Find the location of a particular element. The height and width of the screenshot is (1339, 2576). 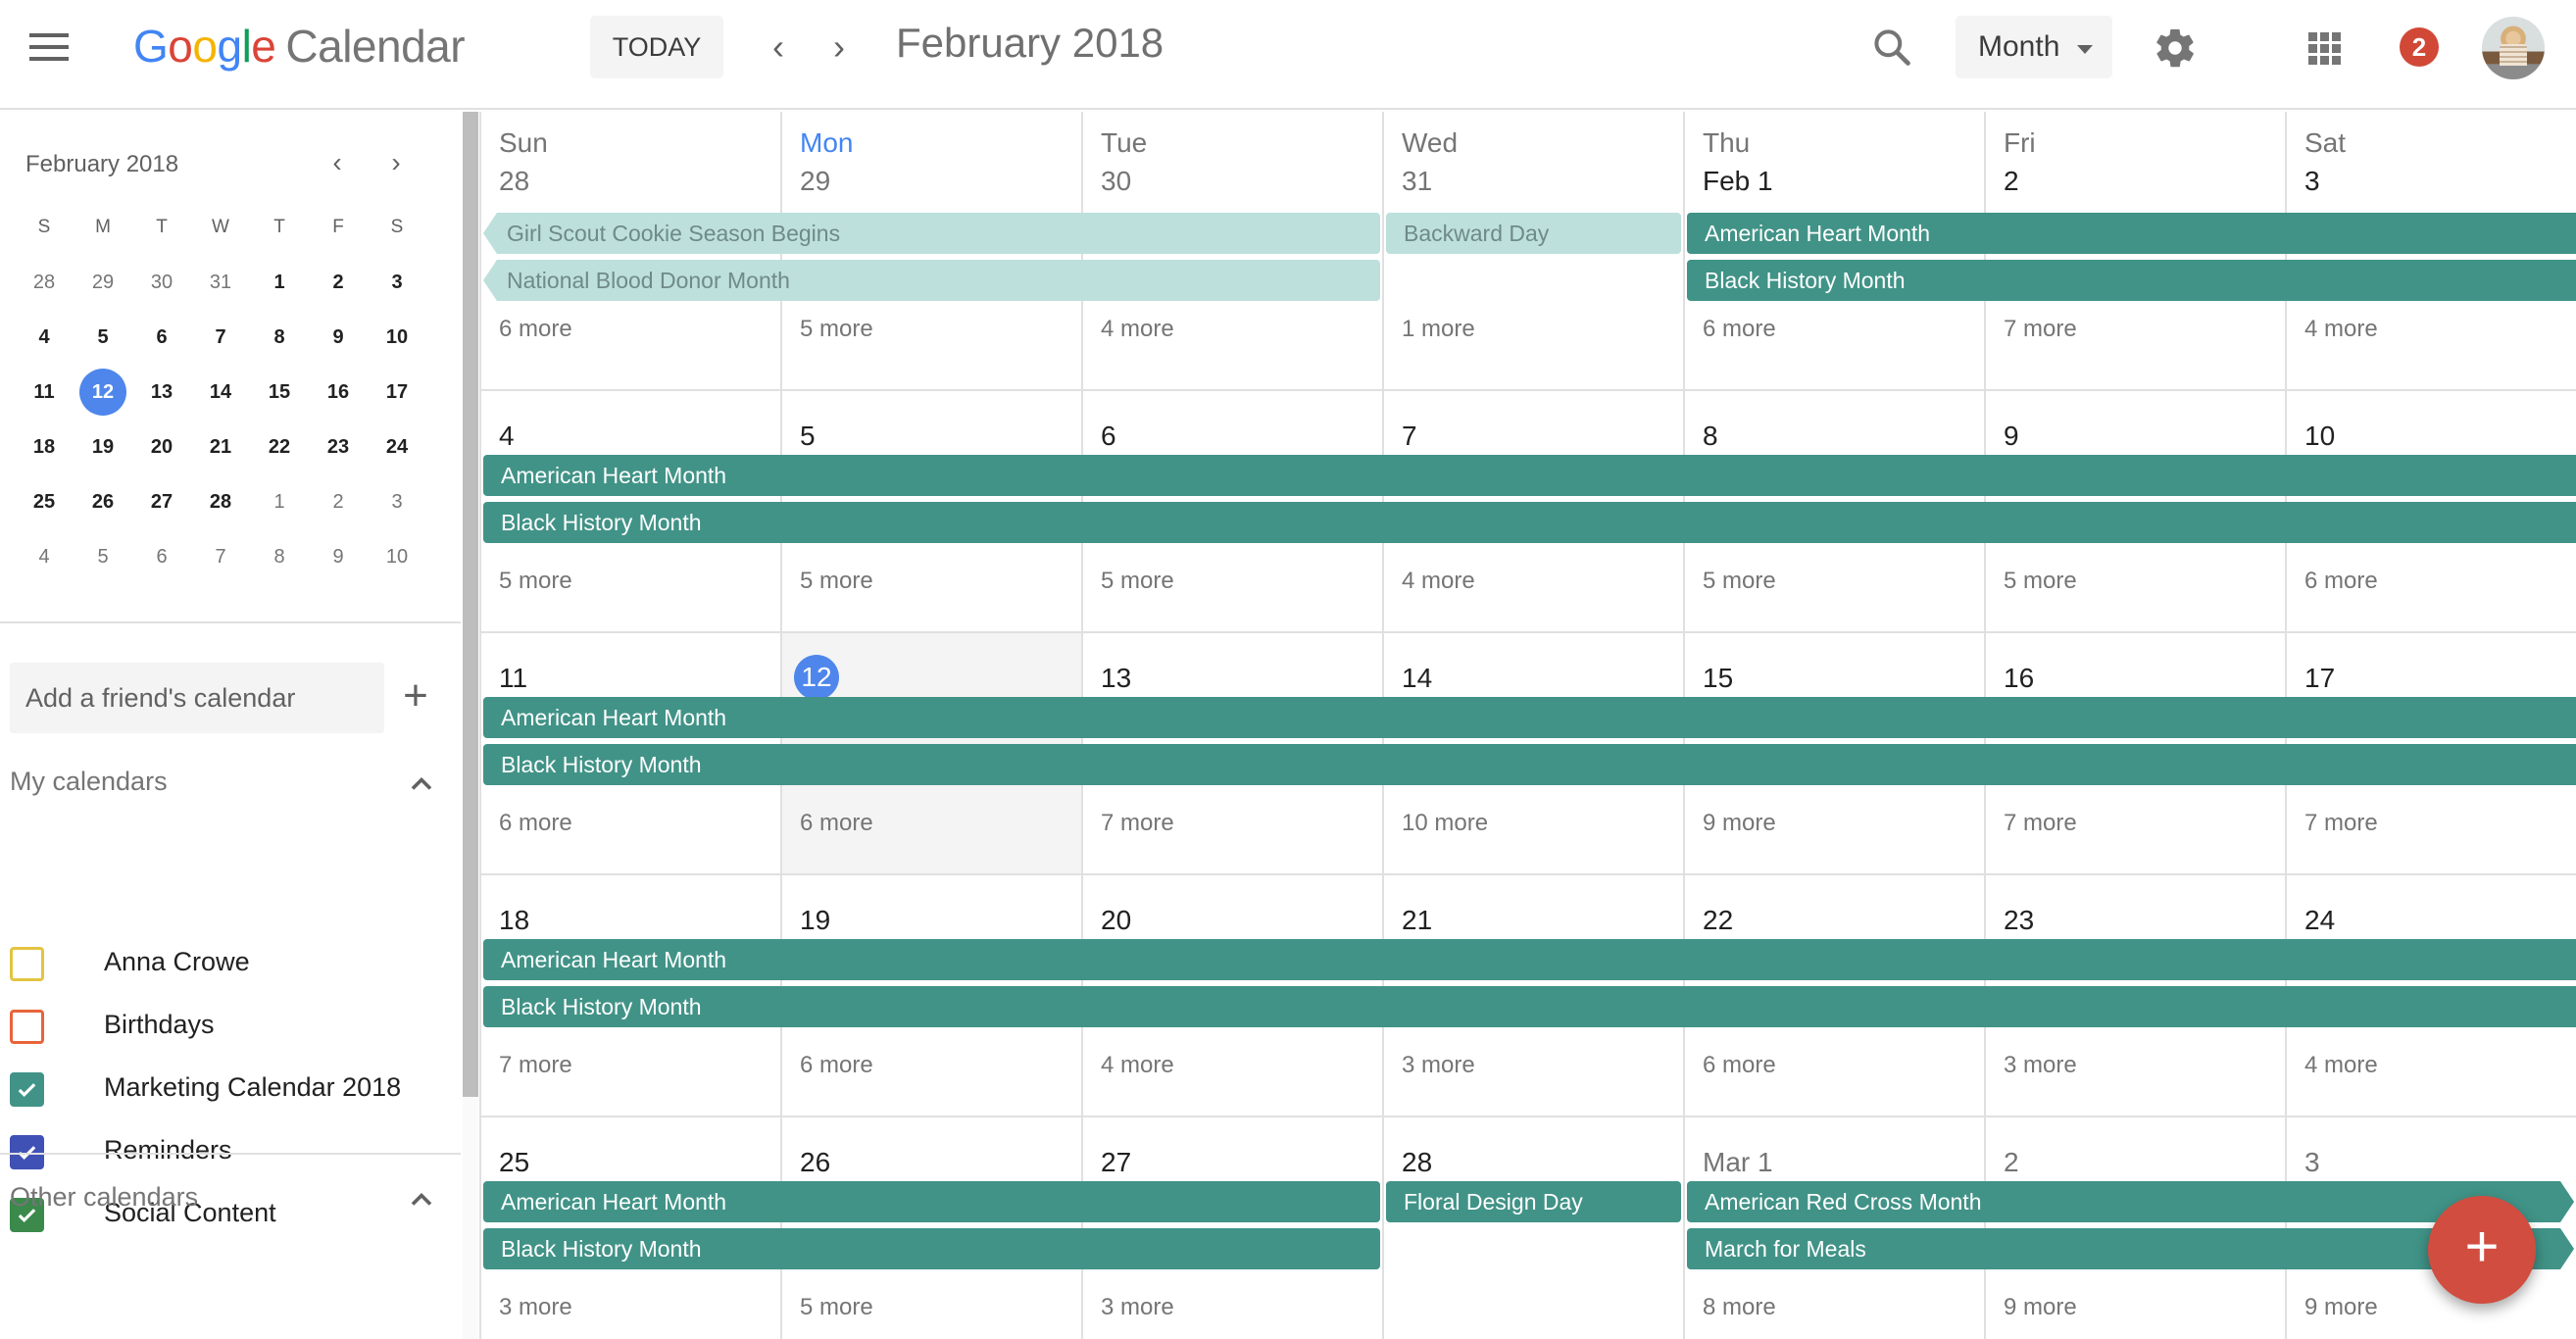

mini-calendar-day: 19 is located at coordinates (103, 447).